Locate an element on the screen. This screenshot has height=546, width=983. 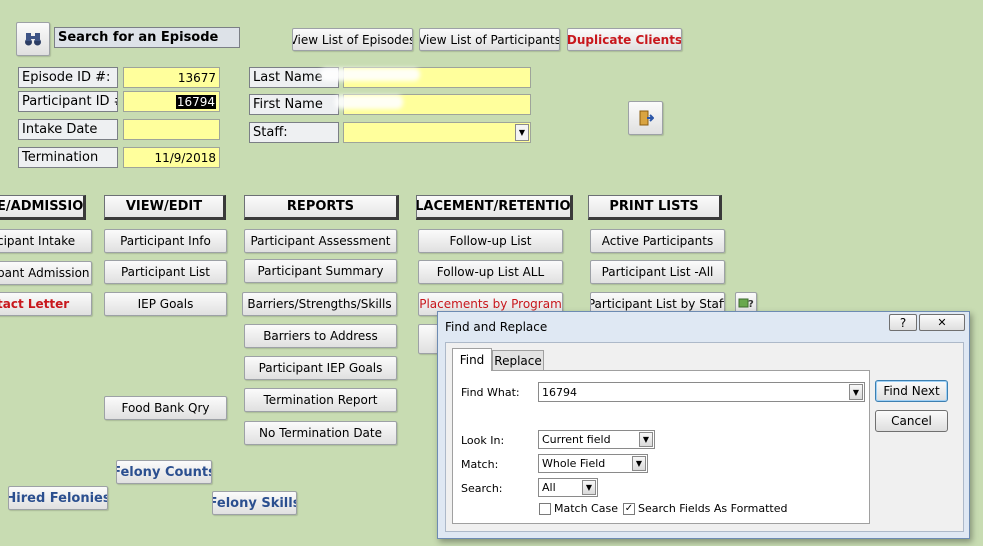
close-icon: ✕ is located at coordinates (942, 322).